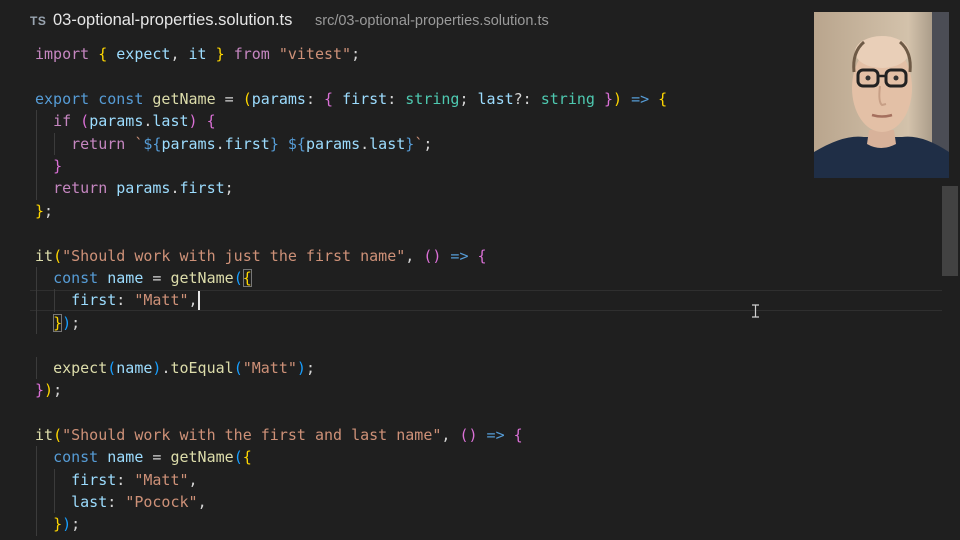  Describe the element at coordinates (62, 98) in the screenshot. I see `code-token: export` at that location.